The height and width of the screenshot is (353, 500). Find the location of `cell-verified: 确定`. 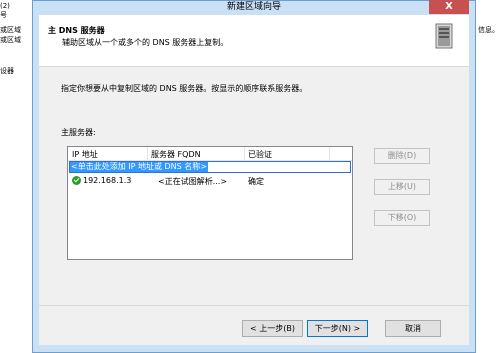

cell-verified: 确定 is located at coordinates (256, 181).